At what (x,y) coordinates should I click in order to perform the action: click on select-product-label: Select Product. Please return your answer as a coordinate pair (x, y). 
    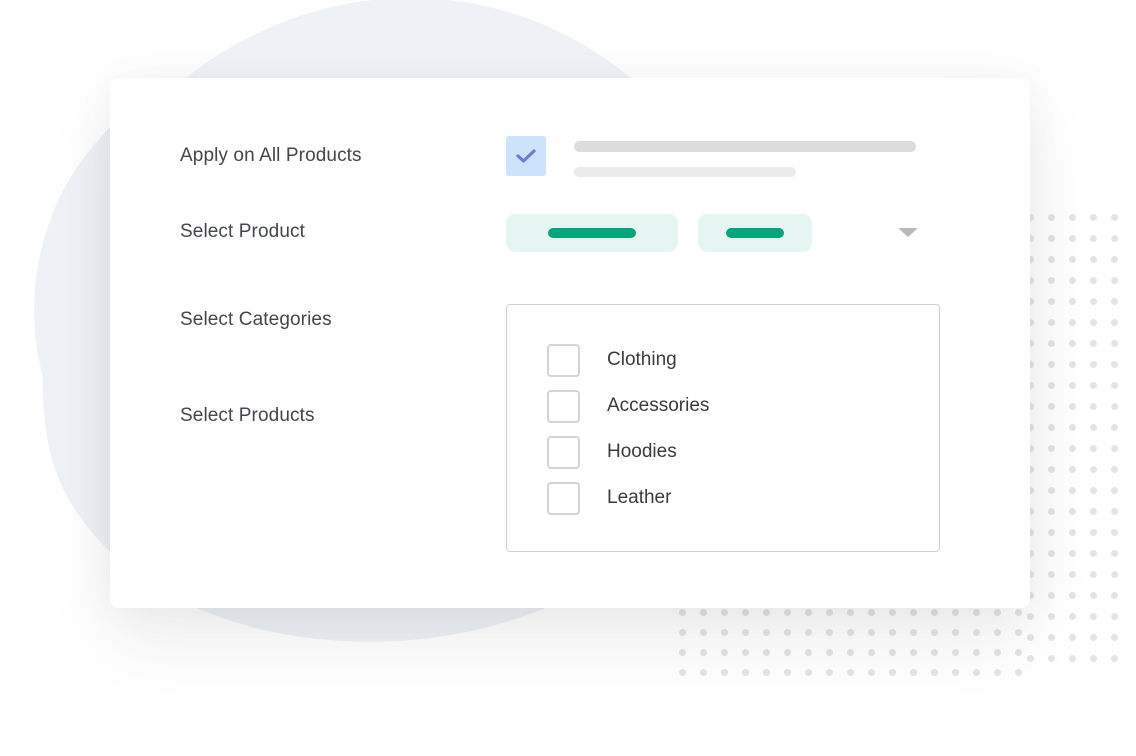
    Looking at the image, I should click on (242, 231).